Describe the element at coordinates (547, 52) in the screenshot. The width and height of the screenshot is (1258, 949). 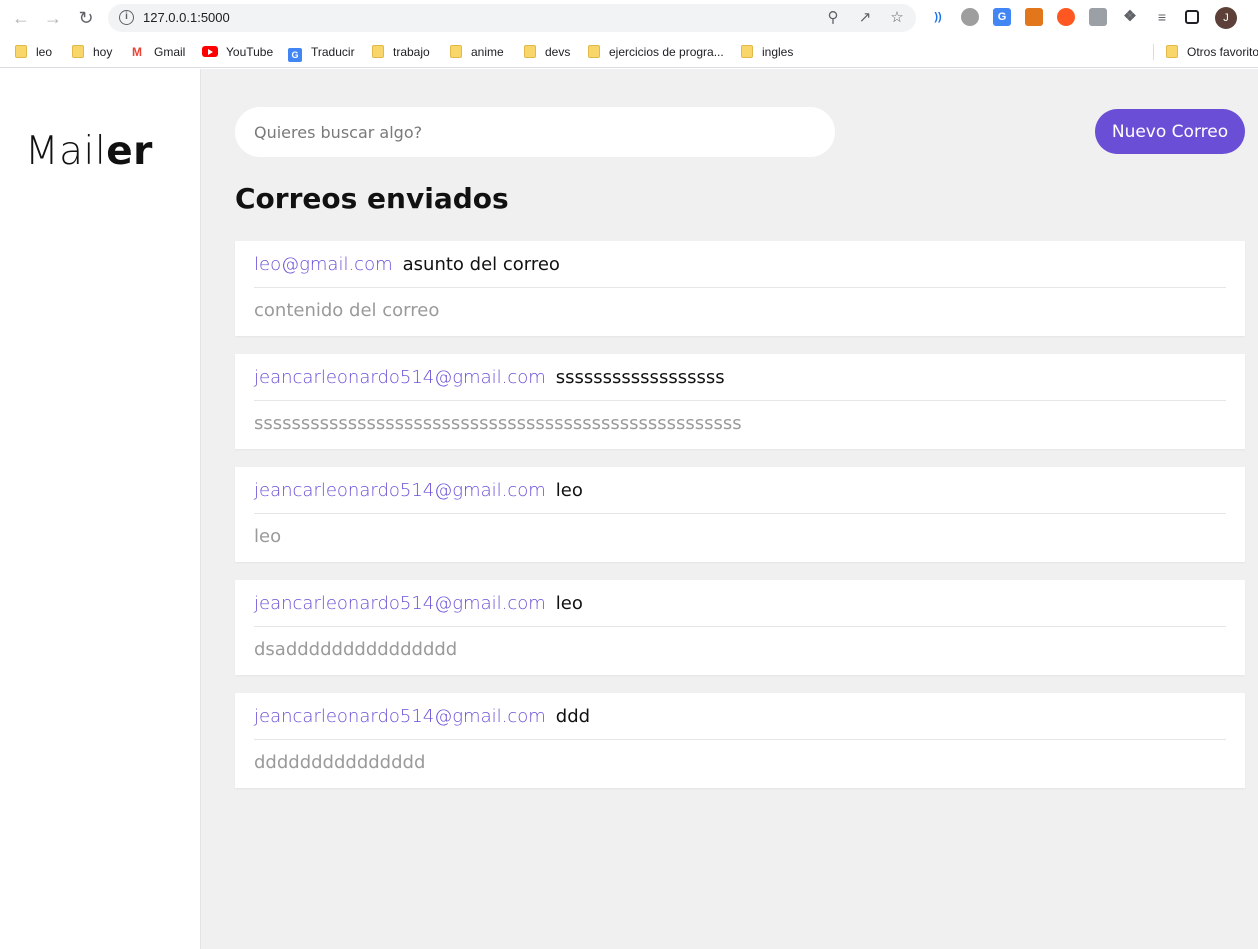
I see `bookmark-devs: devs` at that location.